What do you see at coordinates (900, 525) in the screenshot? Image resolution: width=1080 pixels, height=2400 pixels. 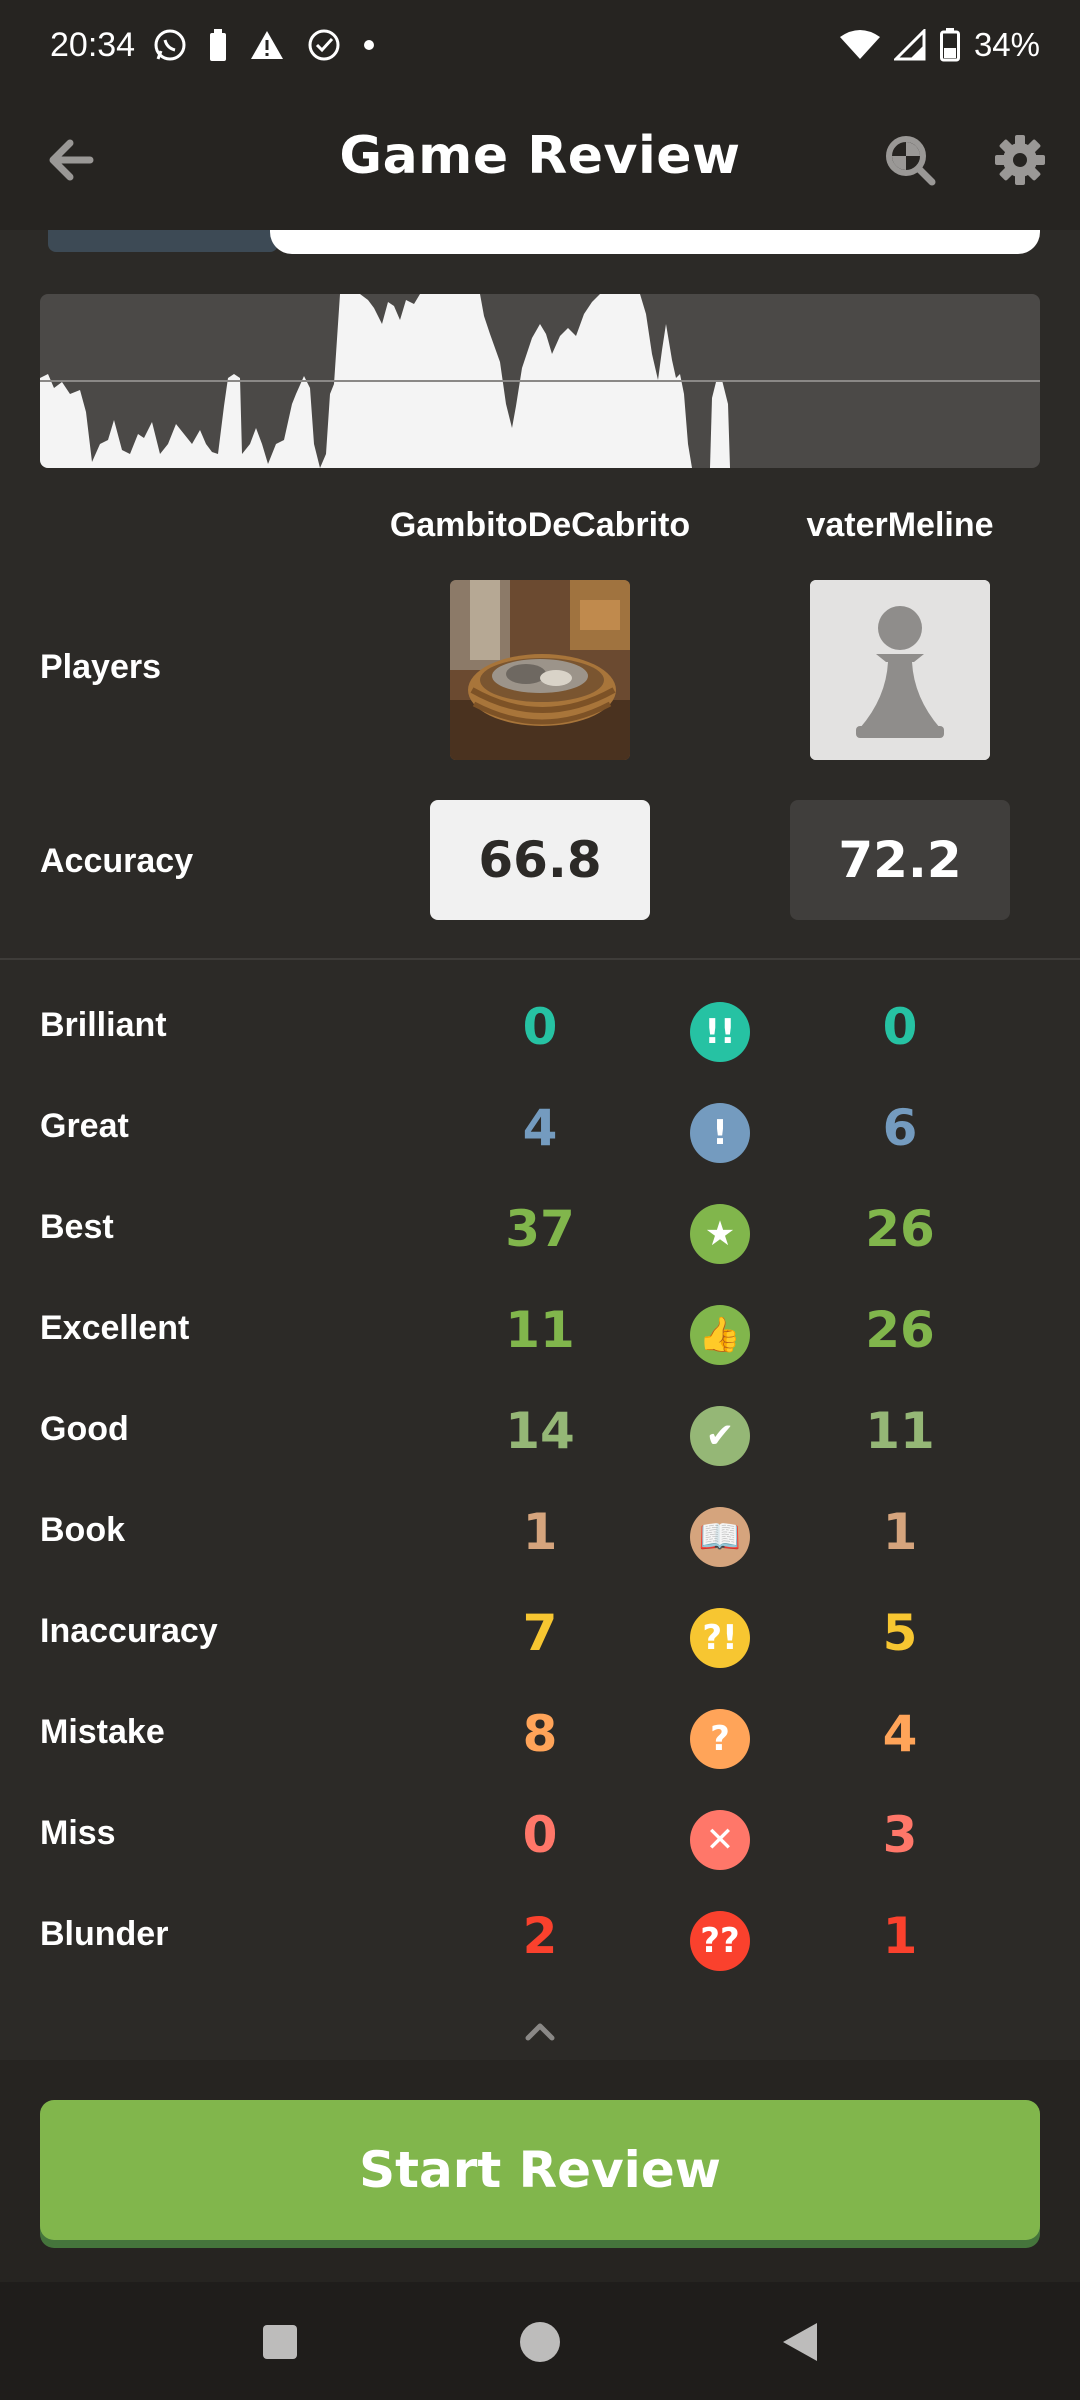 I see `black-player-name: vaterMeline` at bounding box center [900, 525].